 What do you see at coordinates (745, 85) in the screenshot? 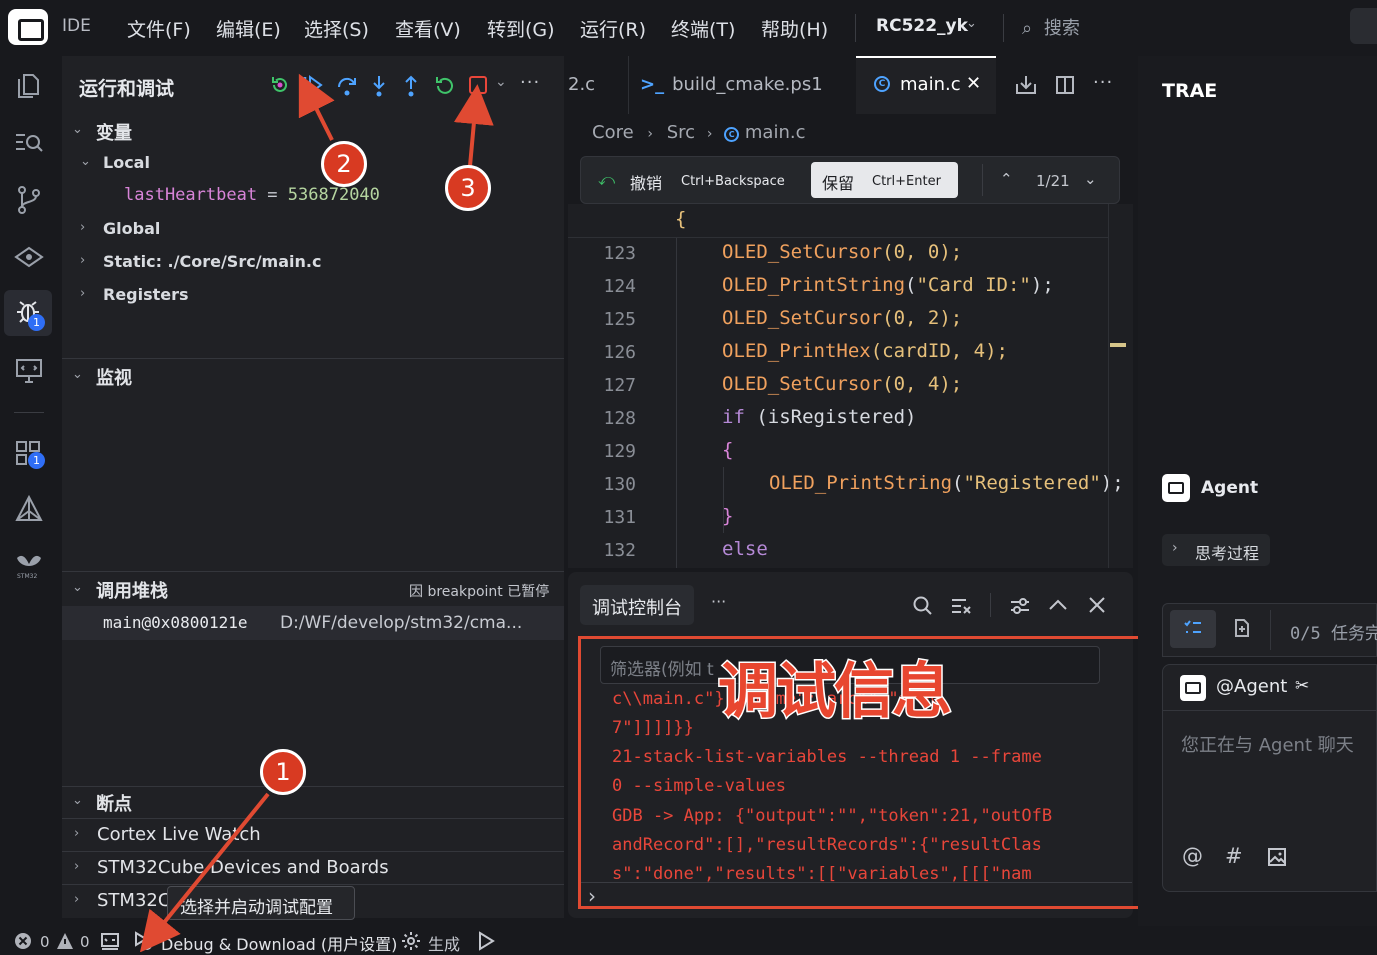
I see `tab-build-cmake: >_ build_cmake.ps1` at bounding box center [745, 85].